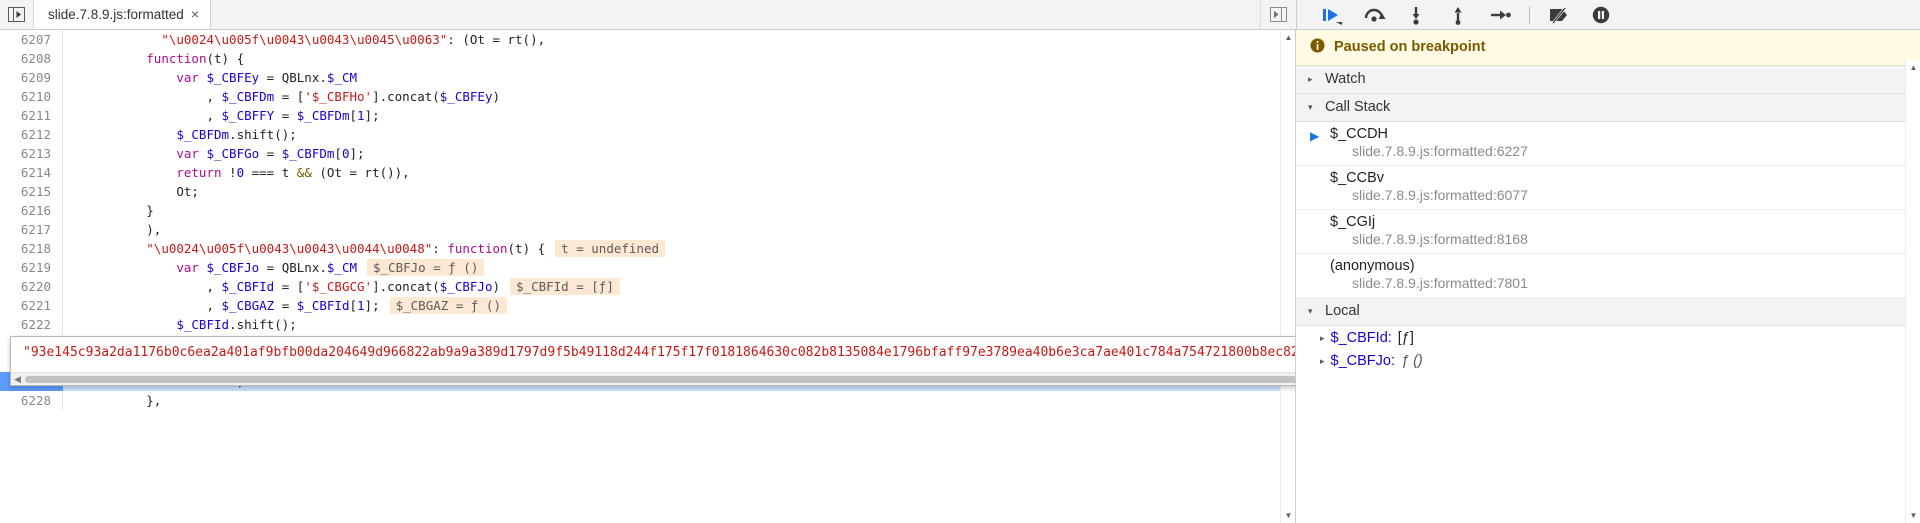 The height and width of the screenshot is (523, 1920). What do you see at coordinates (679, 210) in the screenshot?
I see `code-line-text: }` at bounding box center [679, 210].